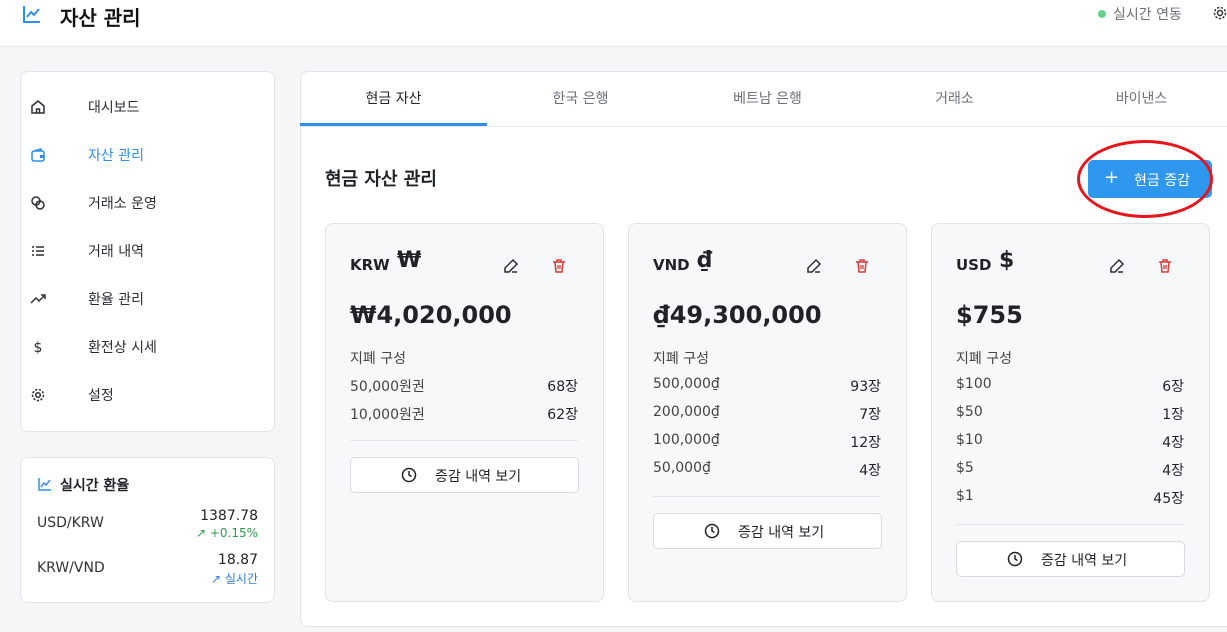 Image resolution: width=1227 pixels, height=632 pixels. Describe the element at coordinates (671, 265) in the screenshot. I see `currency-code: VND` at that location.